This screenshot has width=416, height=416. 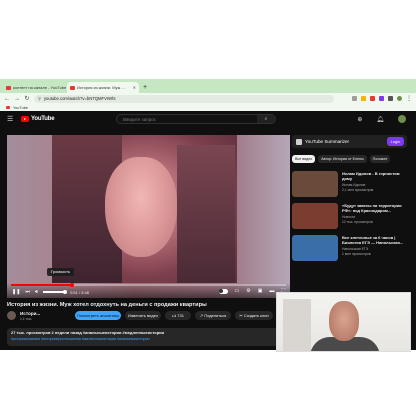 I want to click on bookmarks-bar: YouTube, so click(x=208, y=107).